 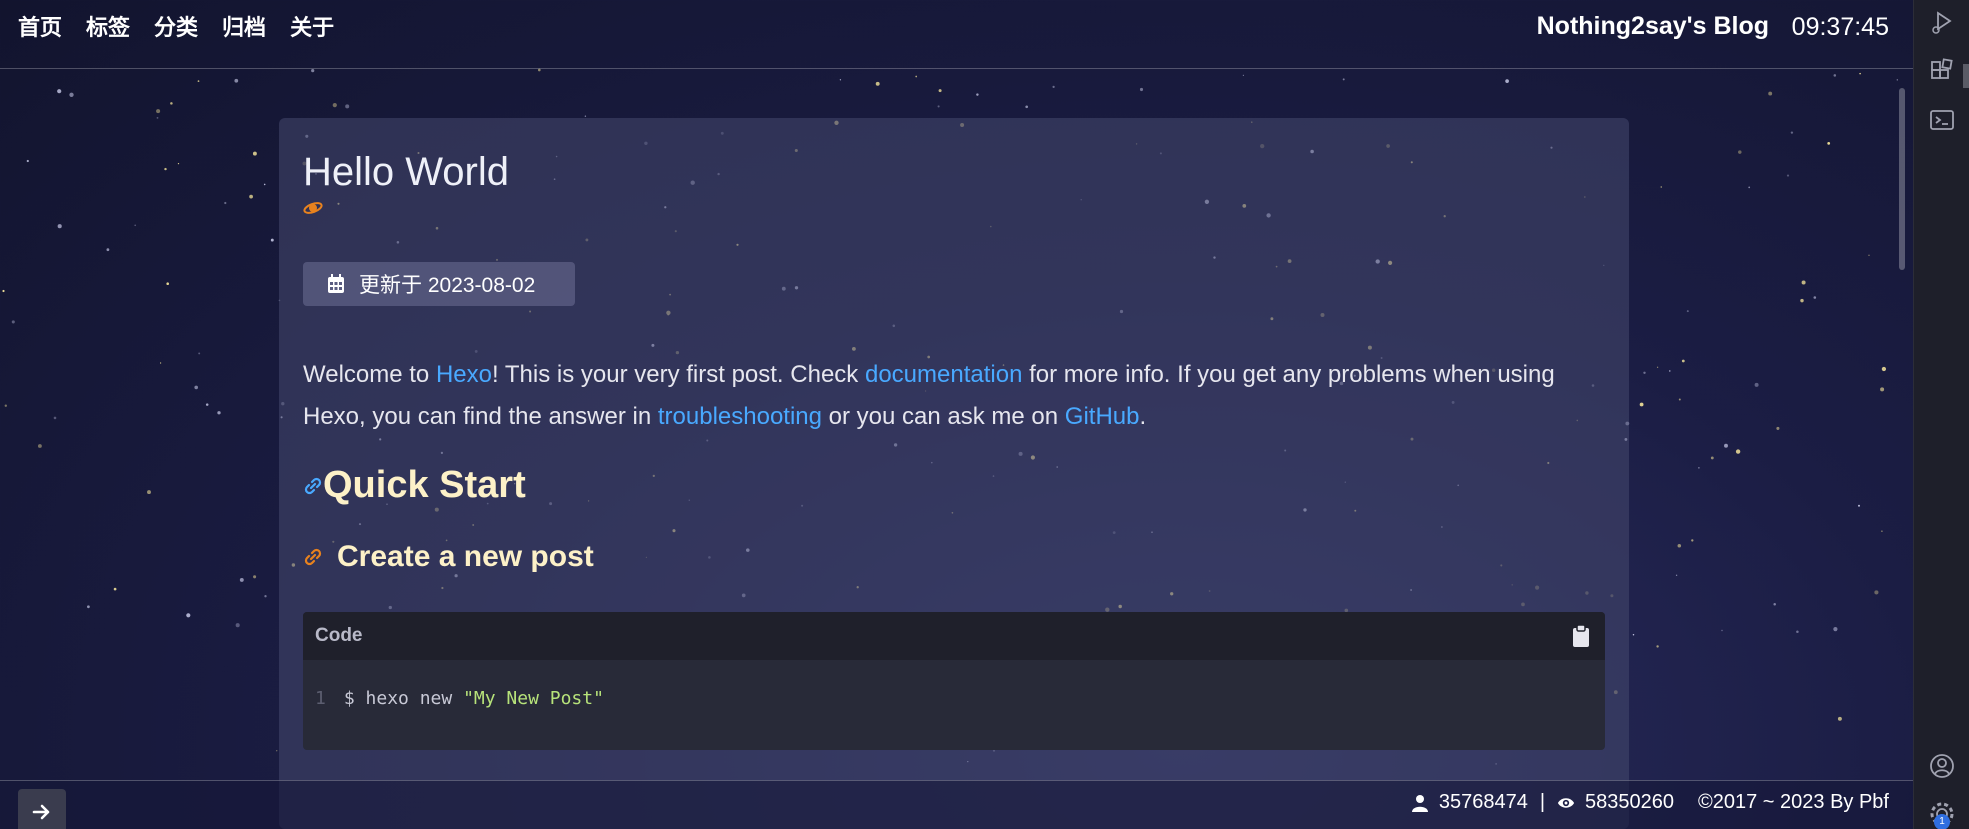 What do you see at coordinates (369, 374) in the screenshot?
I see `intro-text: Welcome to` at bounding box center [369, 374].